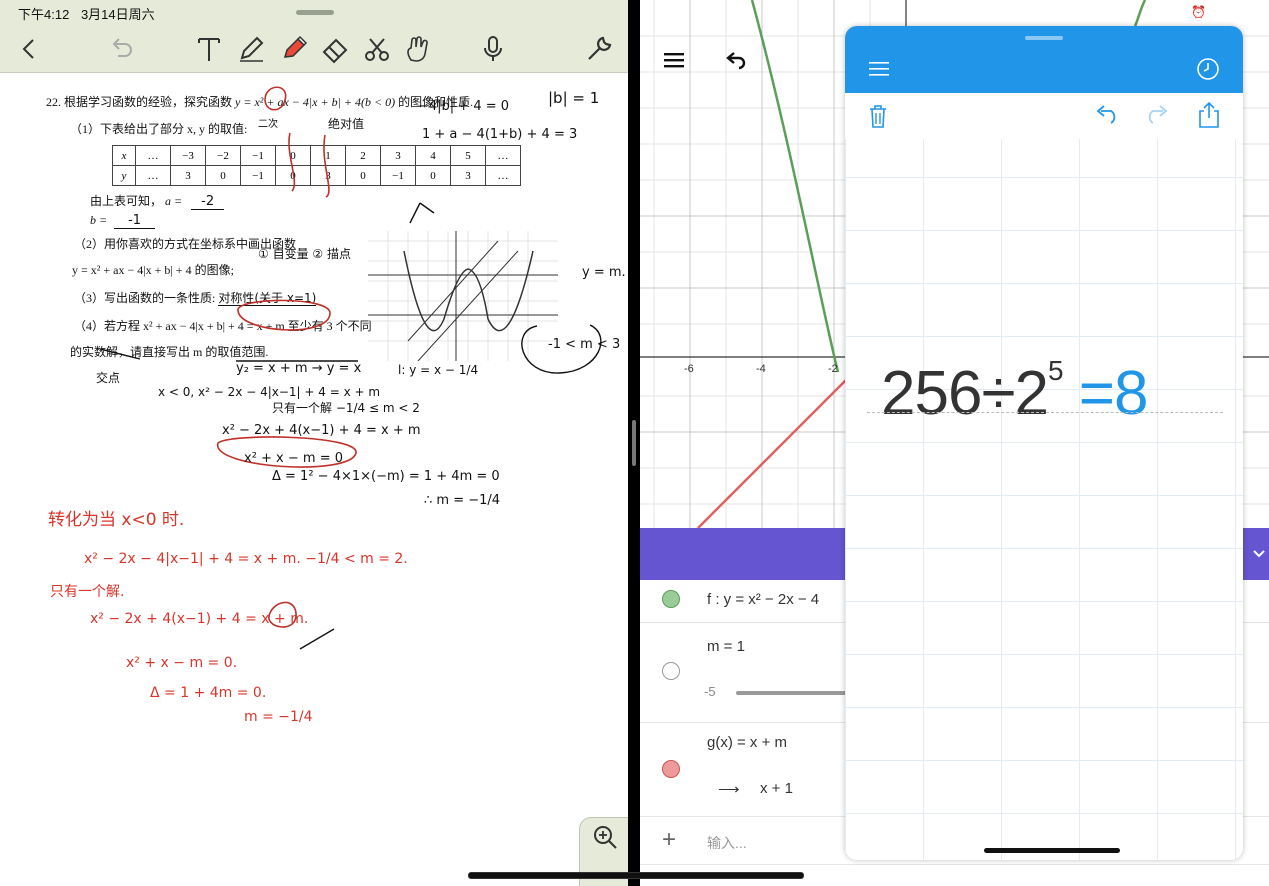 Image resolution: width=1269 pixels, height=886 pixels. I want to click on g-definition: g(x) = x + m, so click(747, 742).